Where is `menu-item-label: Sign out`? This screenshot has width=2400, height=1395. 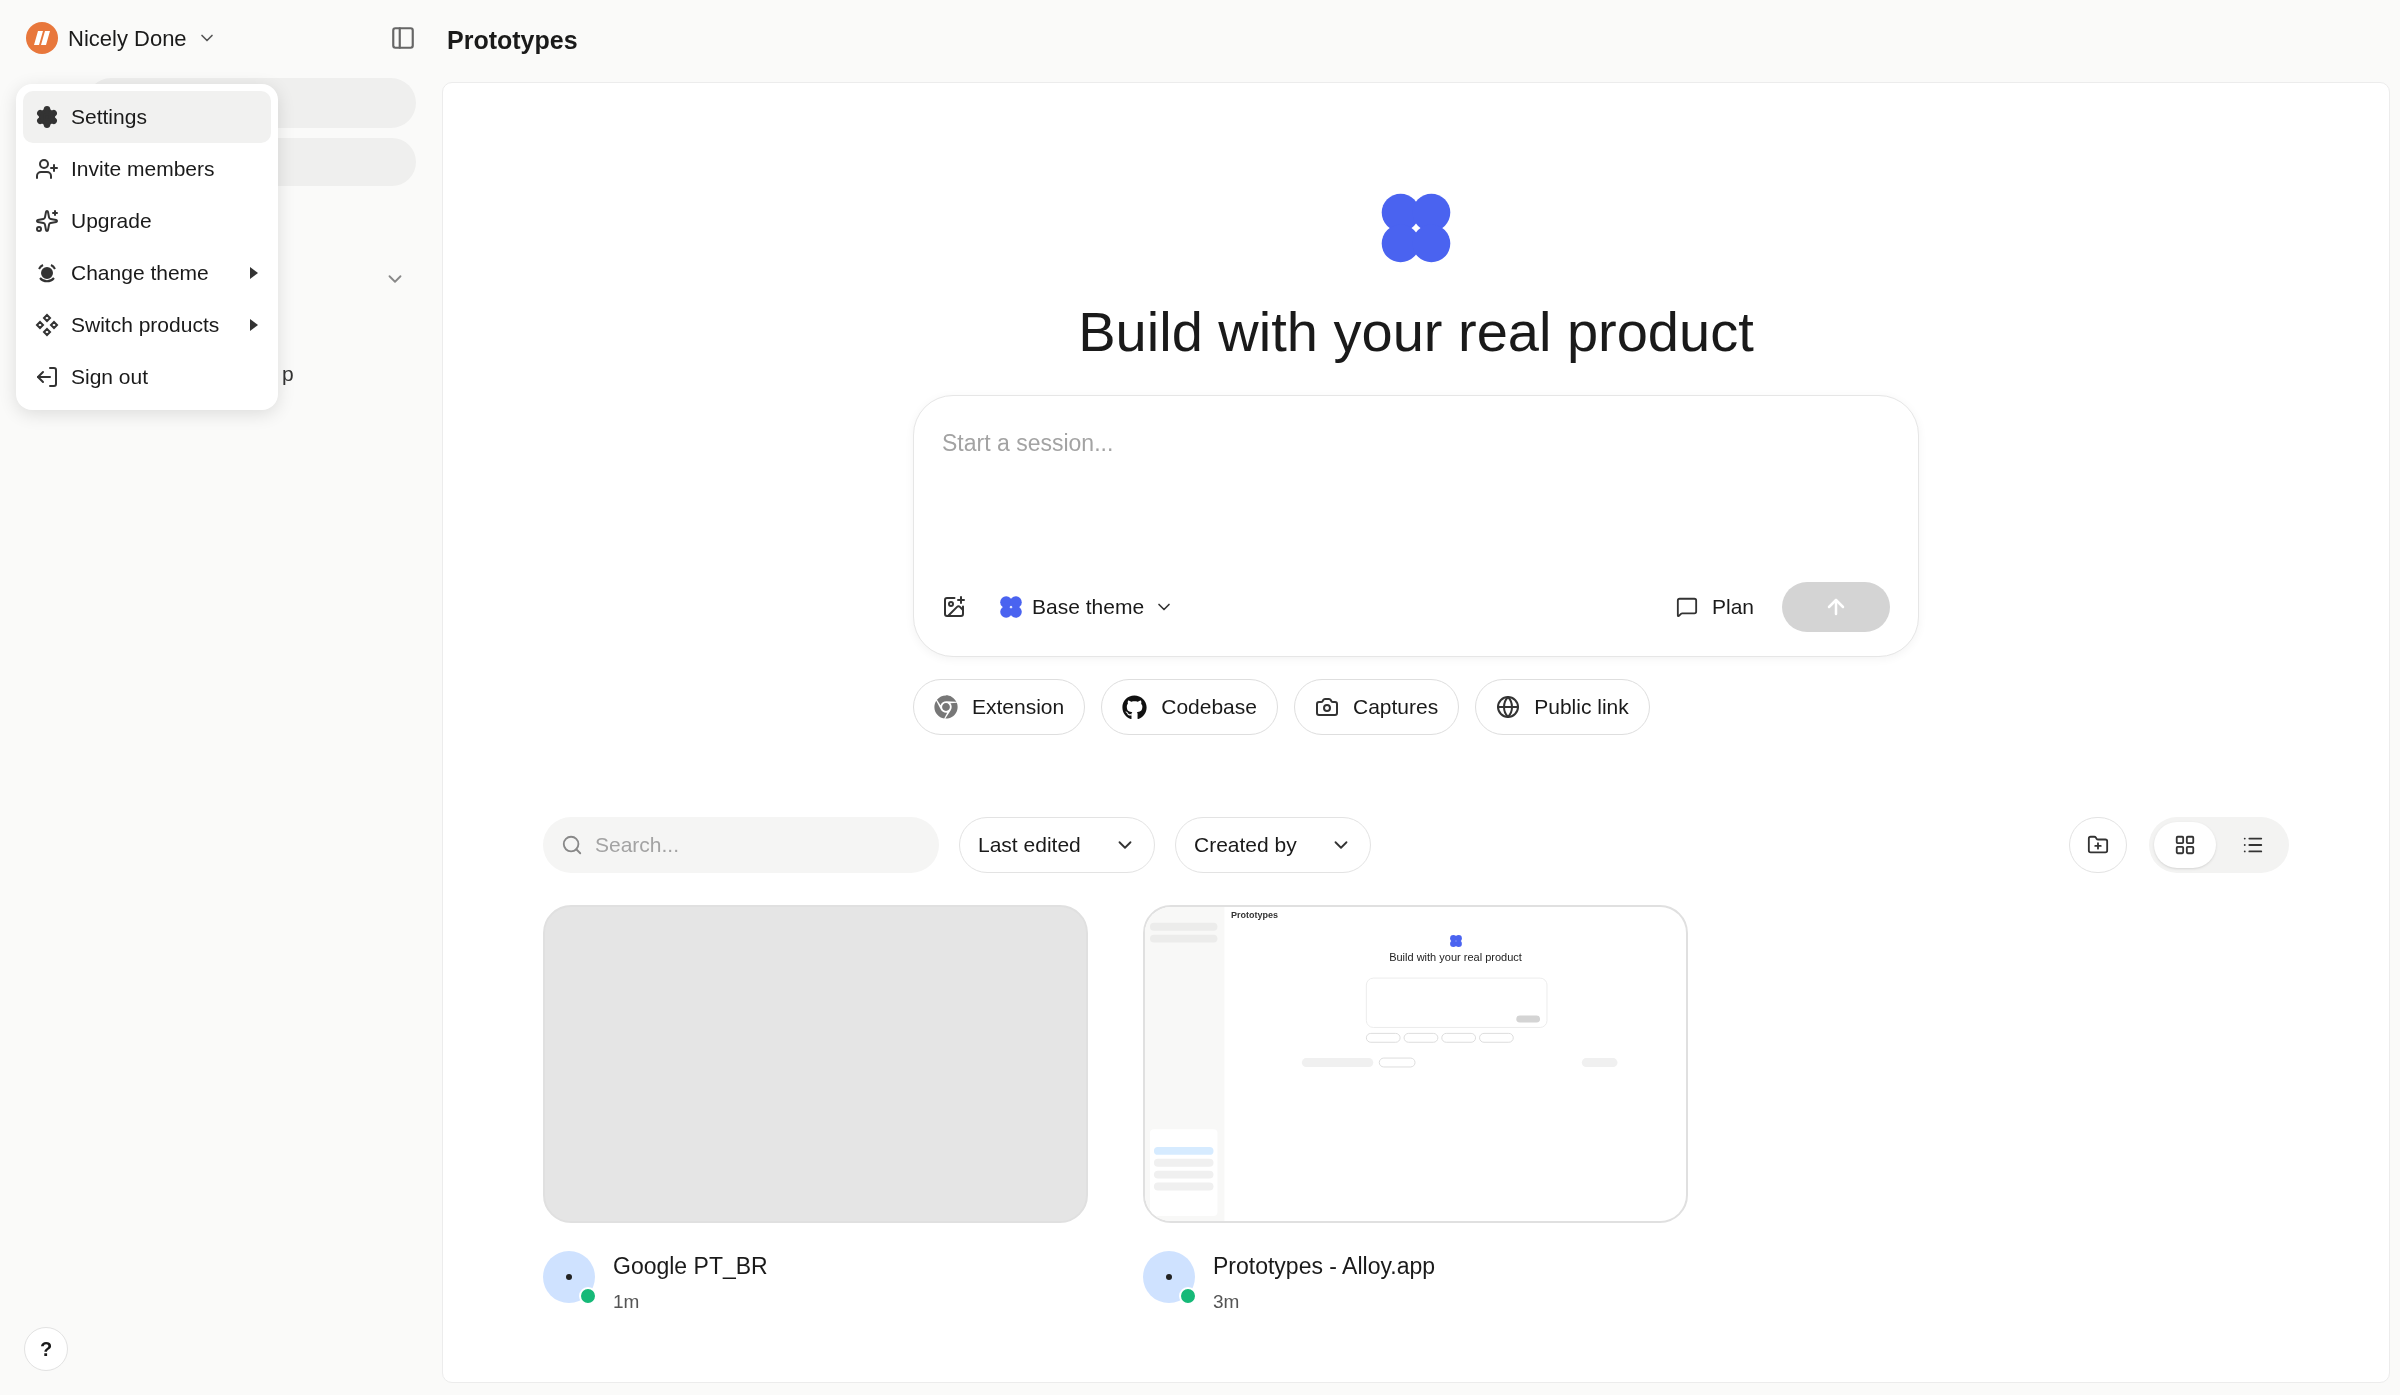
menu-item-label: Sign out is located at coordinates (110, 377).